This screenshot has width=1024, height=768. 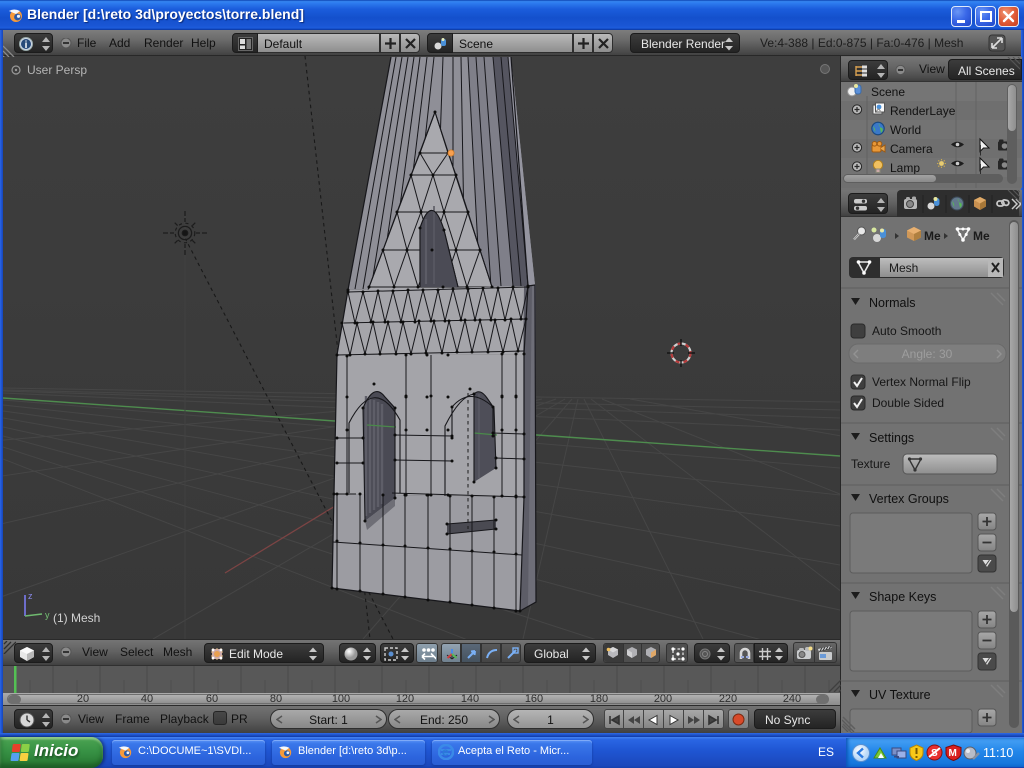 I want to click on svg-text: Vertex Groups, so click(x=909, y=499).